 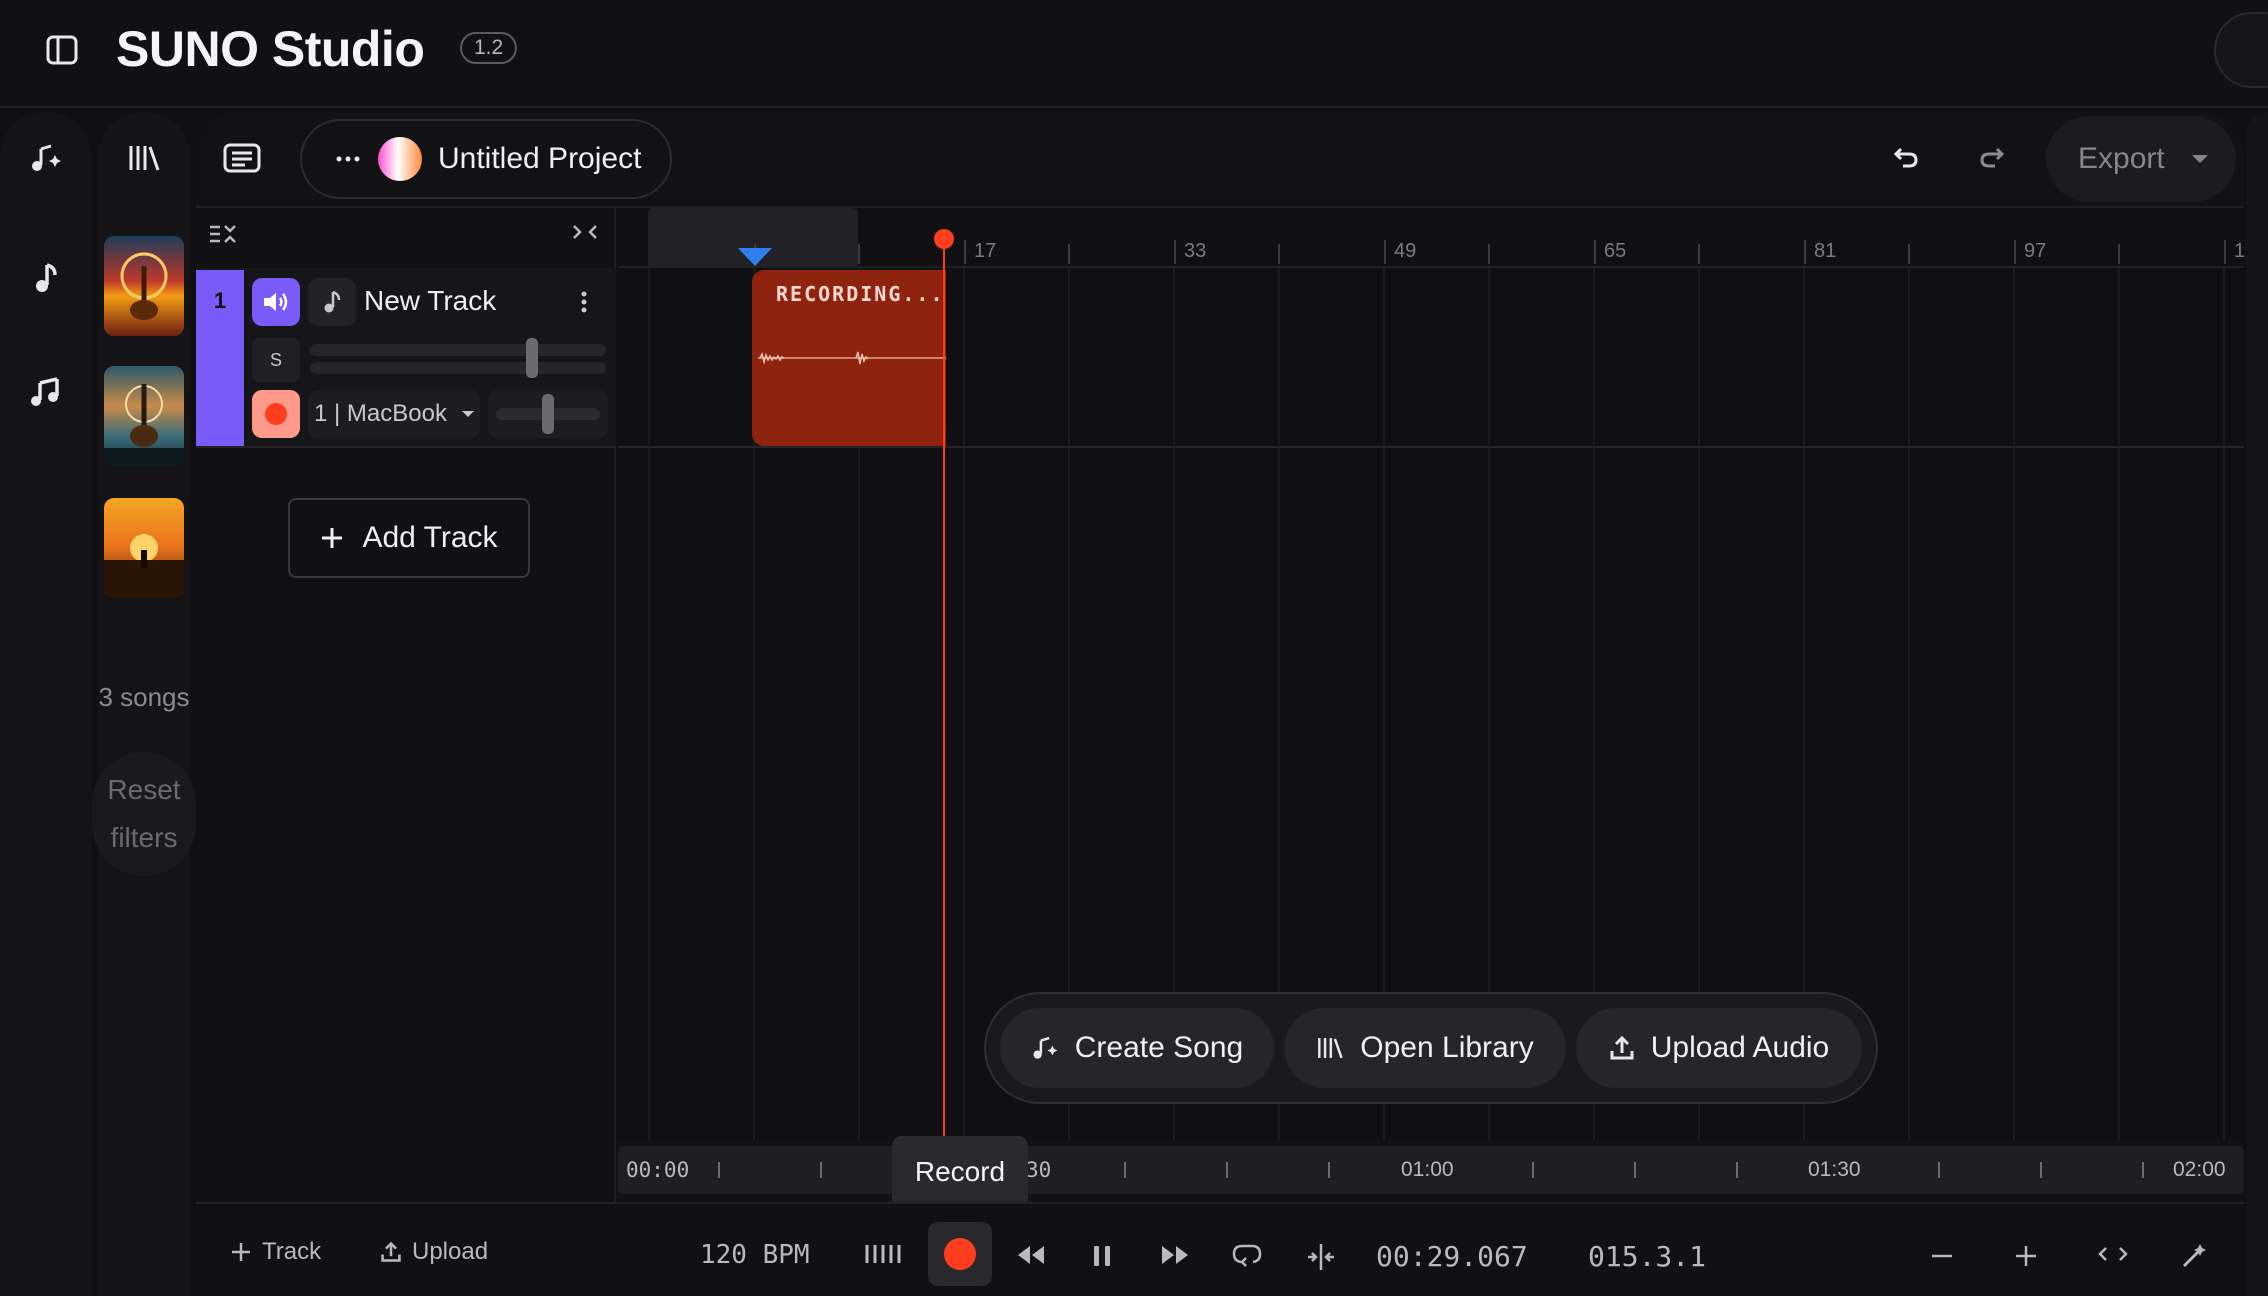 I want to click on record-dot-icon, so click(x=960, y=1254).